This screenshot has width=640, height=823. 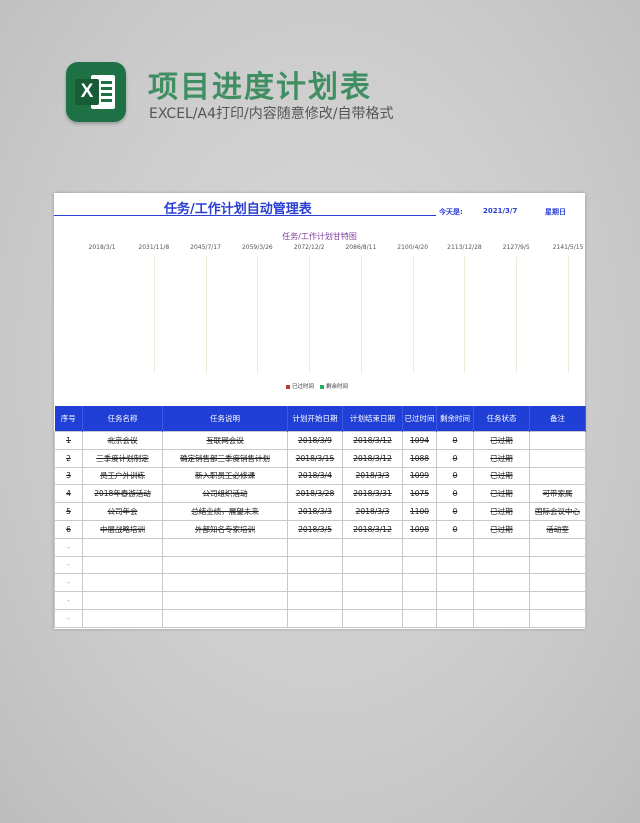 What do you see at coordinates (225, 419) in the screenshot?
I see `column-header: 任务说明` at bounding box center [225, 419].